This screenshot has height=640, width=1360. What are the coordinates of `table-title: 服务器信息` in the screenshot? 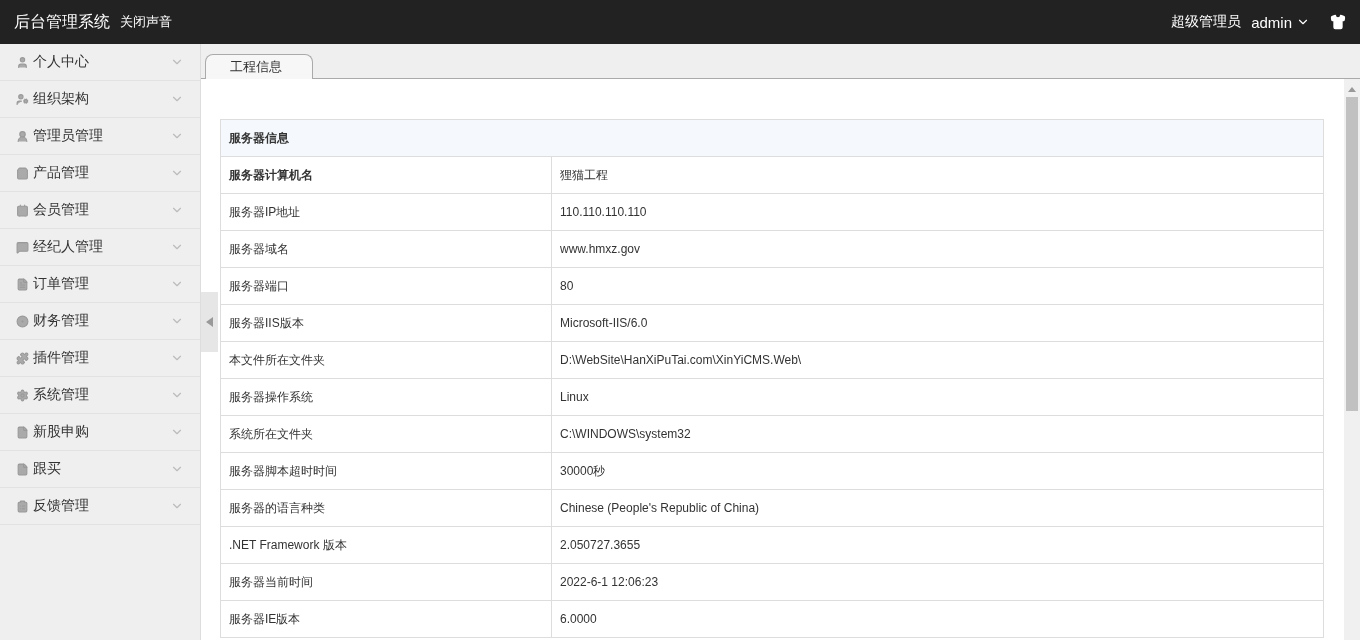 It's located at (772, 138).